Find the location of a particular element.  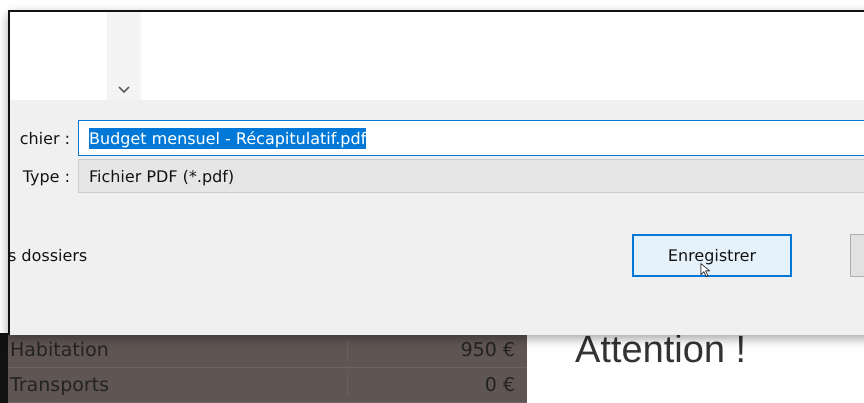

table-cell-text: 0 € is located at coordinates (500, 385).